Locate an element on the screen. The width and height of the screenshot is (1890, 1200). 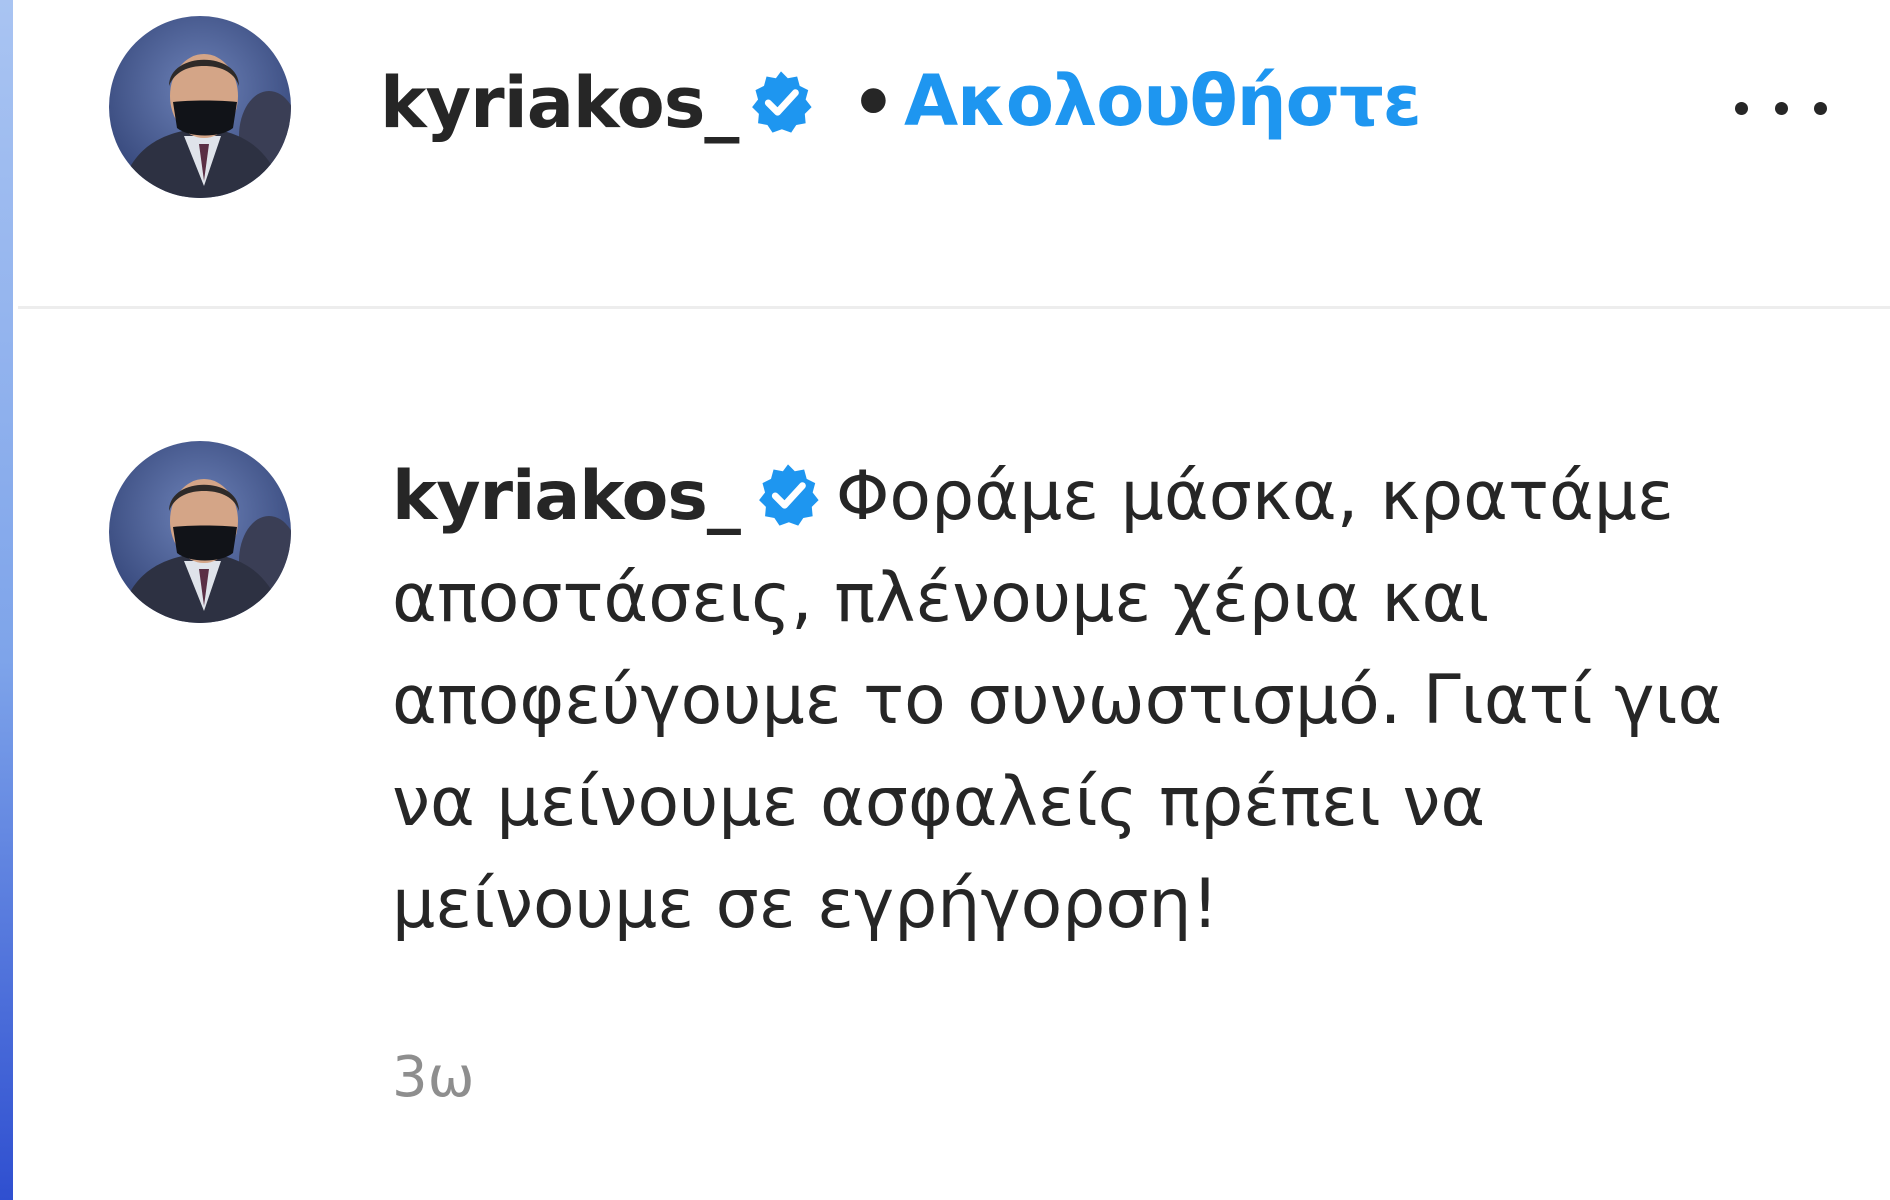
comment-avatar is located at coordinates (200, 532).